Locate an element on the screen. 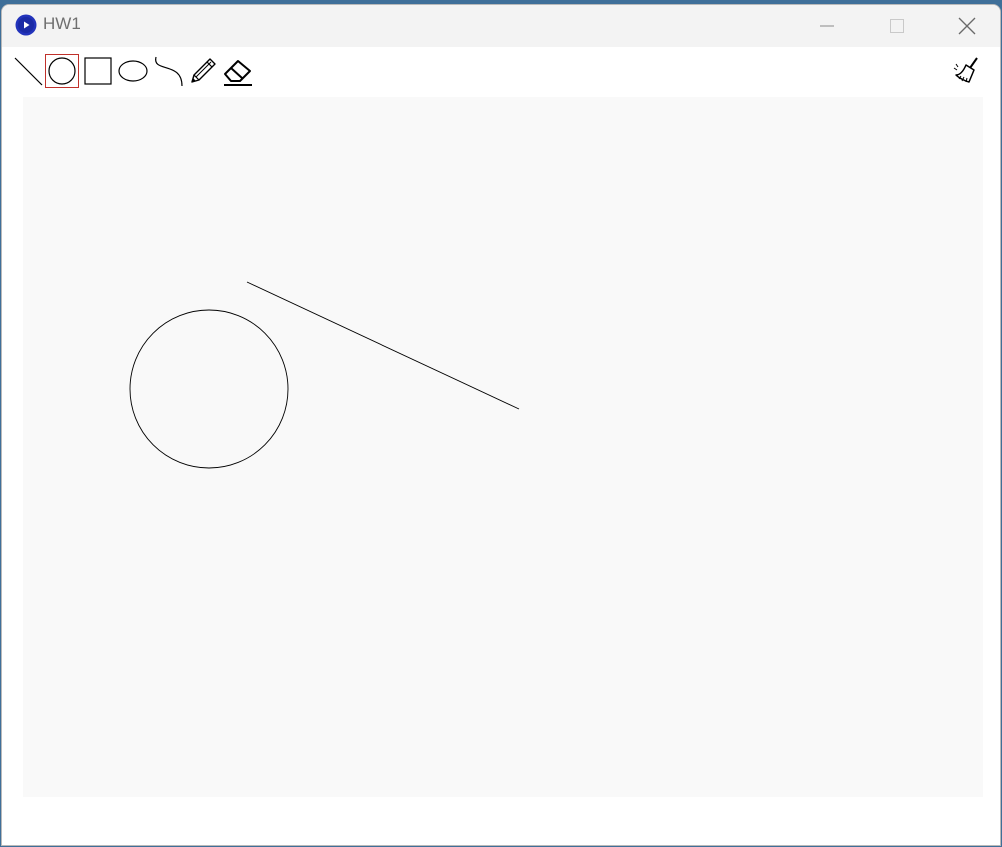  broom-icon is located at coordinates (965, 70).